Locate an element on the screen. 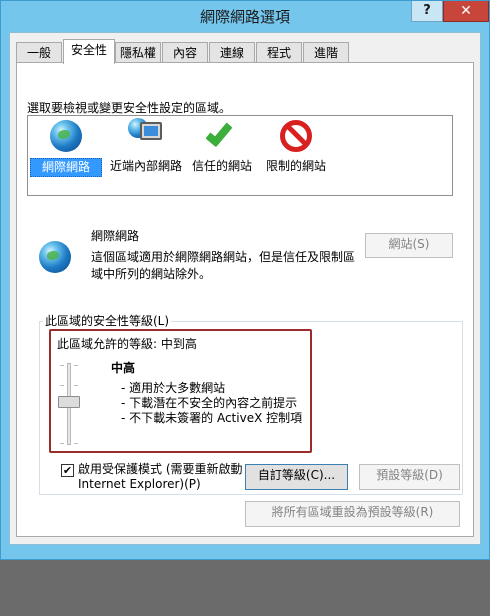  security-level-name: 中高 is located at coordinates (123, 368).